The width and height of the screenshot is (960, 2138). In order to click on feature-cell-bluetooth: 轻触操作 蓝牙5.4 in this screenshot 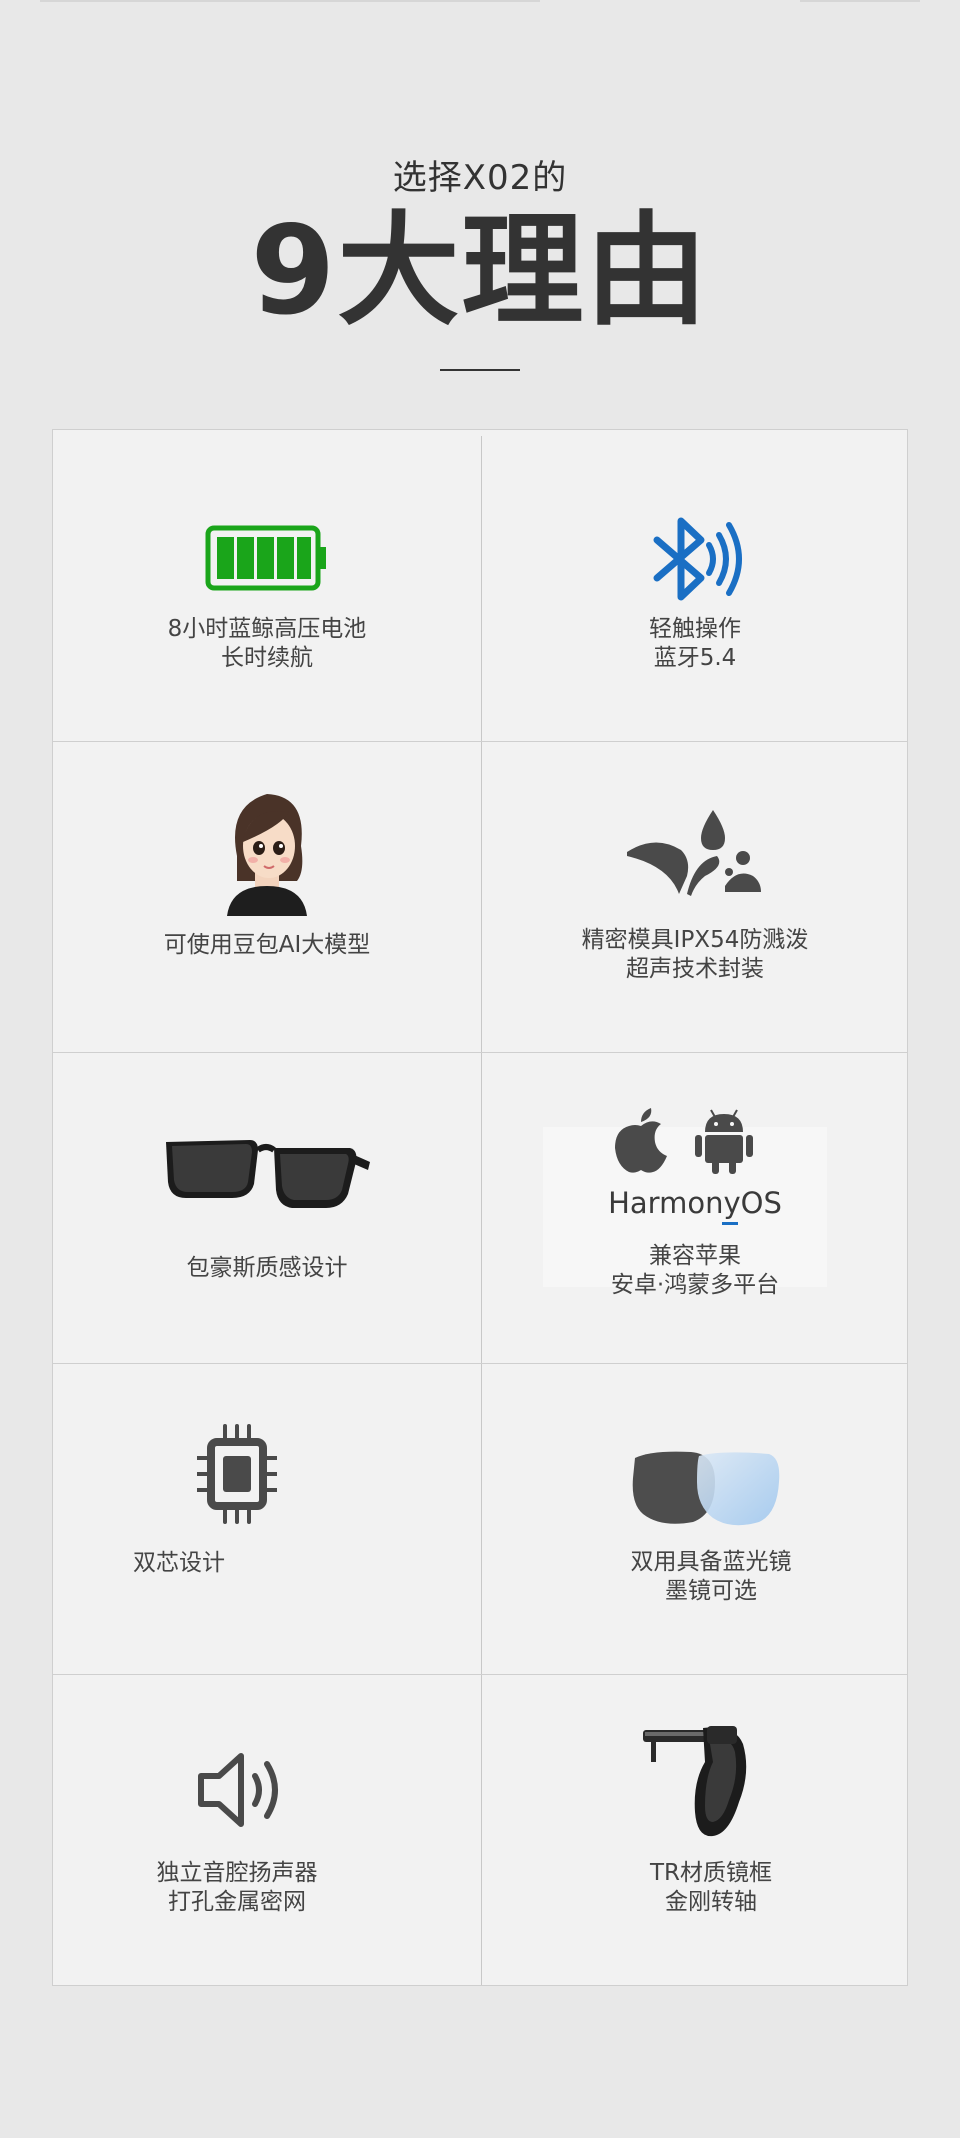, I will do `click(695, 585)`.